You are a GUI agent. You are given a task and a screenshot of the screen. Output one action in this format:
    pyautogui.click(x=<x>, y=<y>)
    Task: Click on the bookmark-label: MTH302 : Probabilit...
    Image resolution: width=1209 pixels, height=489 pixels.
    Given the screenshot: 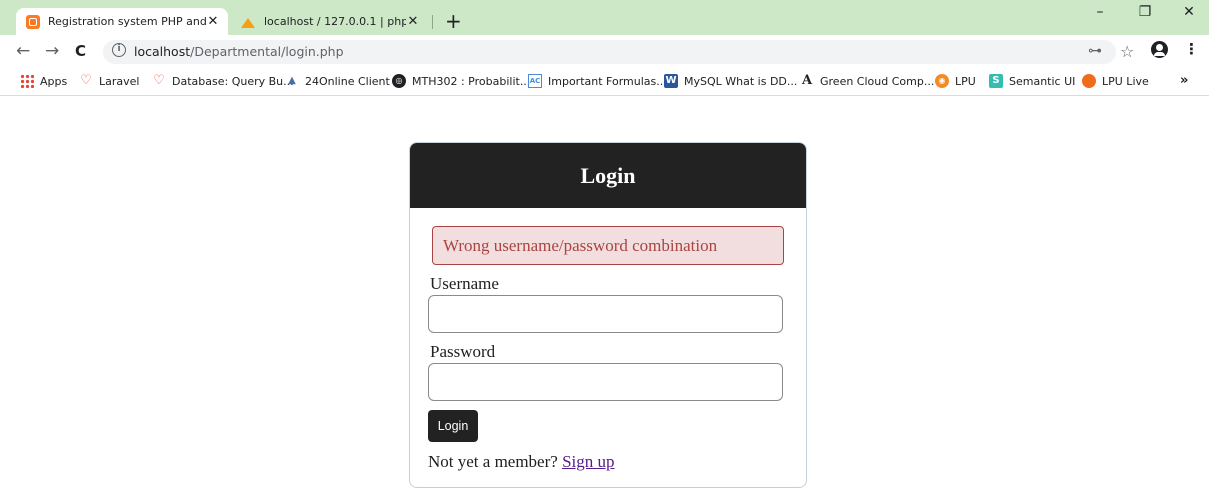 What is the action you would take?
    pyautogui.click(x=471, y=81)
    